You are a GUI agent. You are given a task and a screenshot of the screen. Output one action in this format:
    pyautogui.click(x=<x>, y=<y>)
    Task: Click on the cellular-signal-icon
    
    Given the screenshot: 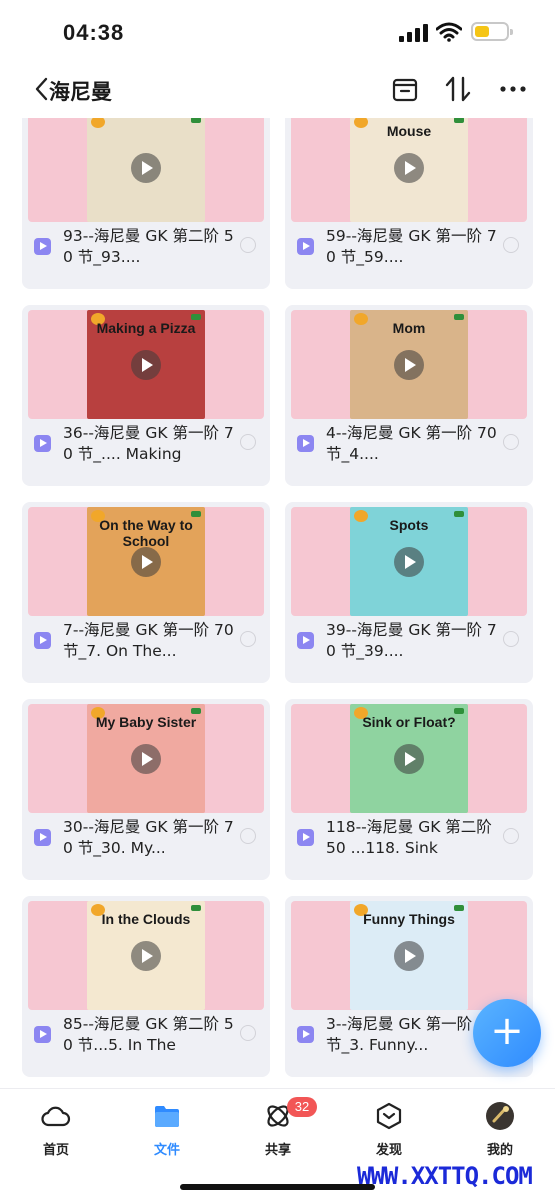 What is the action you would take?
    pyautogui.click(x=414, y=33)
    